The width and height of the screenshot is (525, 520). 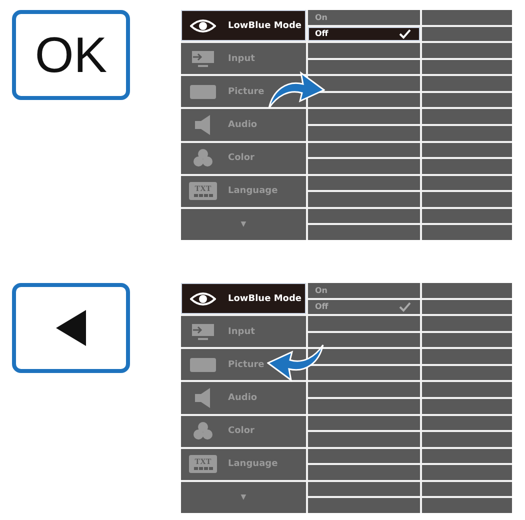 I want to click on back-key, so click(x=71, y=328).